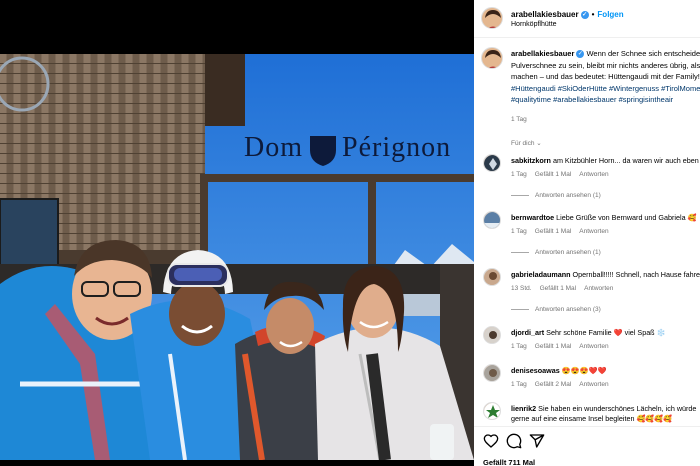  Describe the element at coordinates (537, 441) in the screenshot. I see `share-icon` at that location.